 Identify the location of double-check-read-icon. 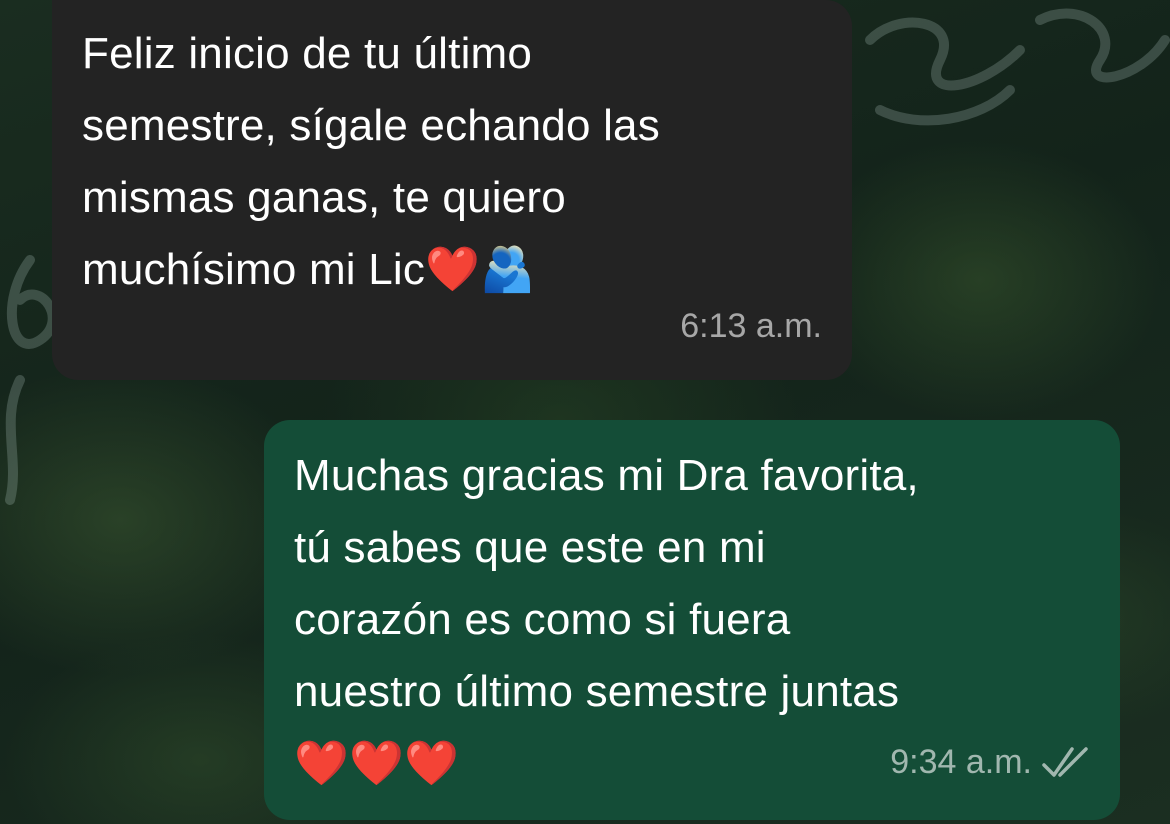
(1065, 762).